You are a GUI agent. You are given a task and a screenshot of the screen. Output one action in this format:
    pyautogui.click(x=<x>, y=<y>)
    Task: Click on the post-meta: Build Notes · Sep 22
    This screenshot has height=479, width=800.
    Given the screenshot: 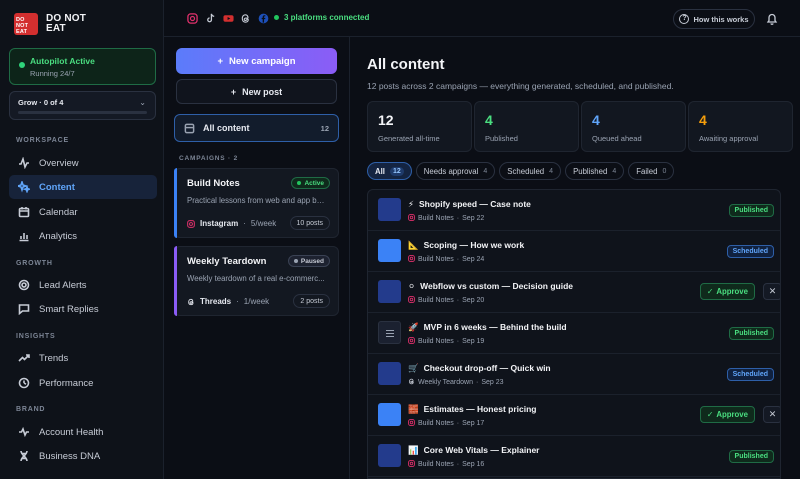 What is the action you would take?
    pyautogui.click(x=446, y=218)
    